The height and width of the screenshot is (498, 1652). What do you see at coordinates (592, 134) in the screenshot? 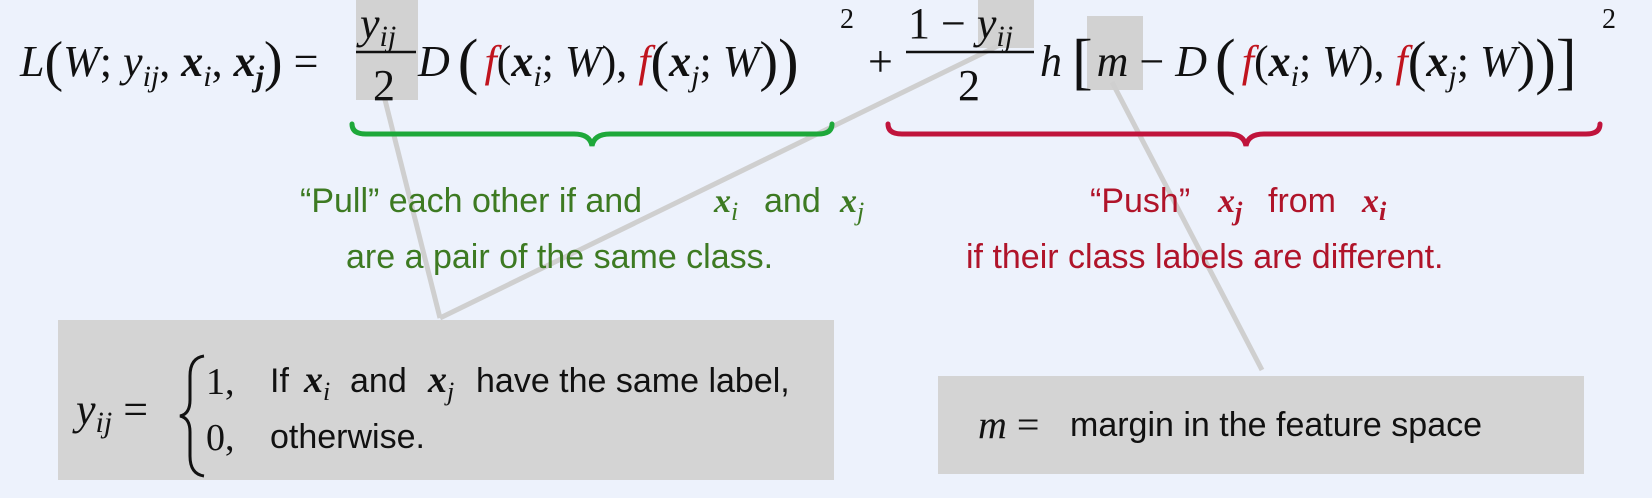
I see `pull-brace` at bounding box center [592, 134].